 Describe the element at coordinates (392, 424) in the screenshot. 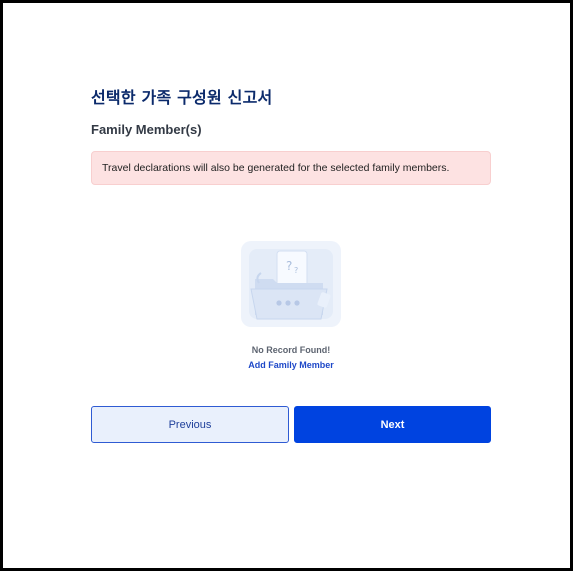

I see `next-button: Next` at that location.